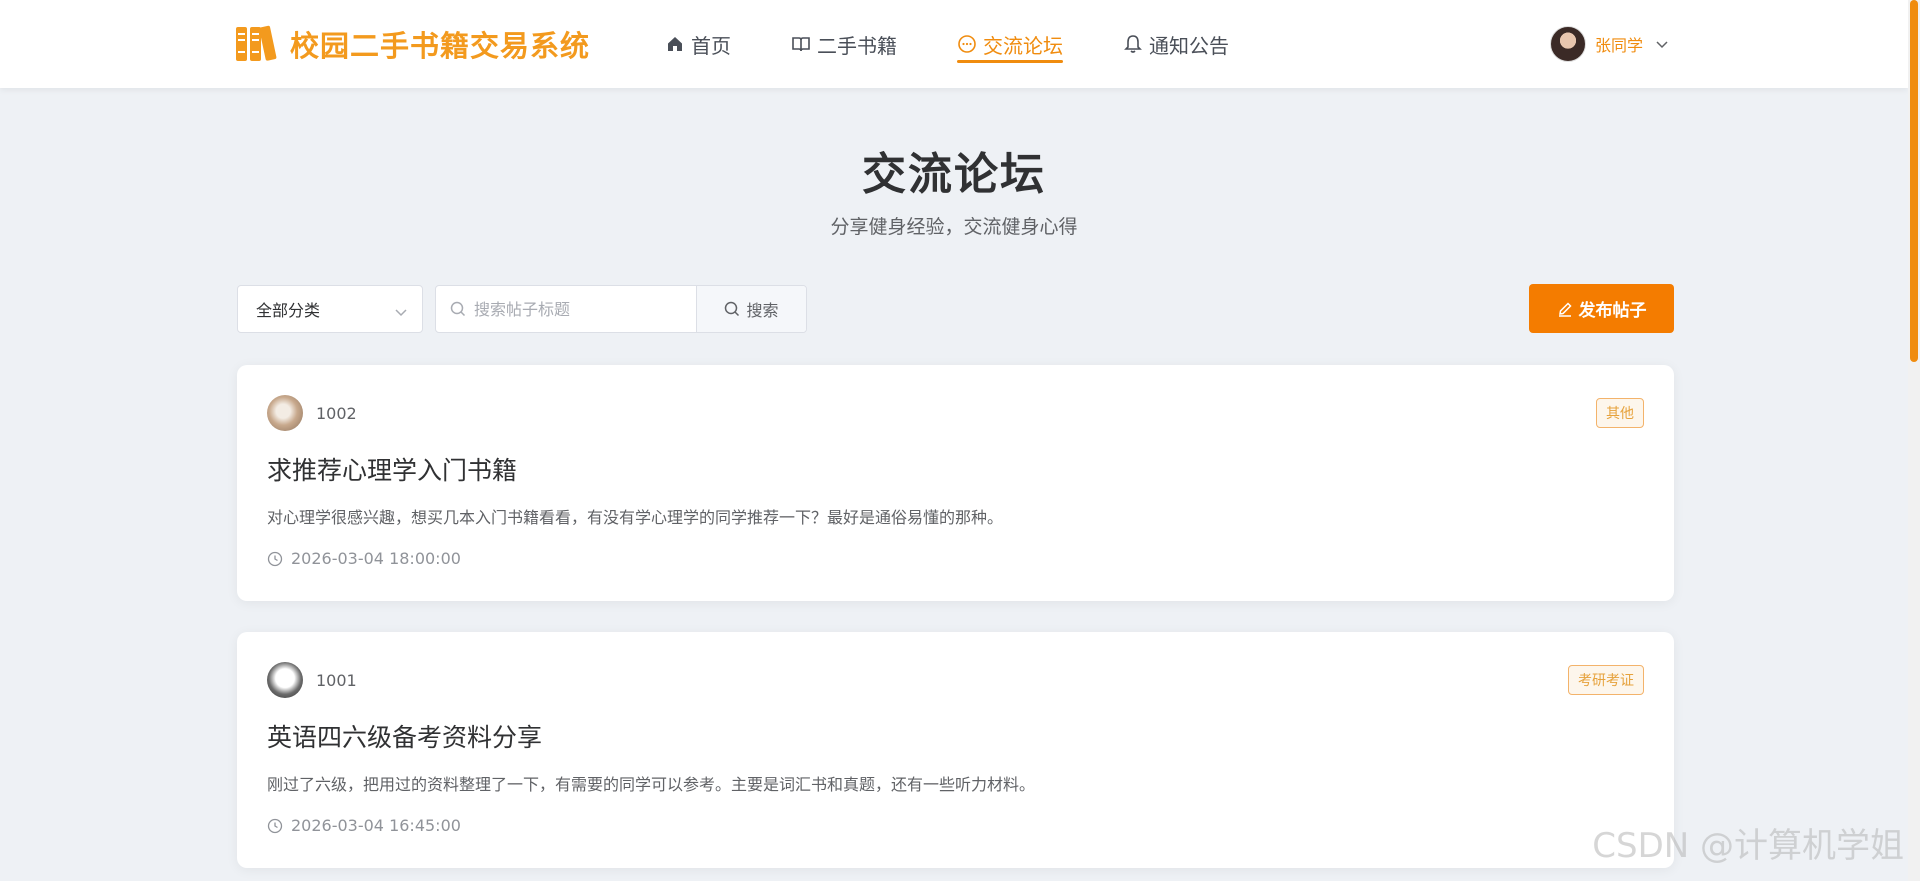  What do you see at coordinates (967, 44) in the screenshot?
I see `chat-icon` at bounding box center [967, 44].